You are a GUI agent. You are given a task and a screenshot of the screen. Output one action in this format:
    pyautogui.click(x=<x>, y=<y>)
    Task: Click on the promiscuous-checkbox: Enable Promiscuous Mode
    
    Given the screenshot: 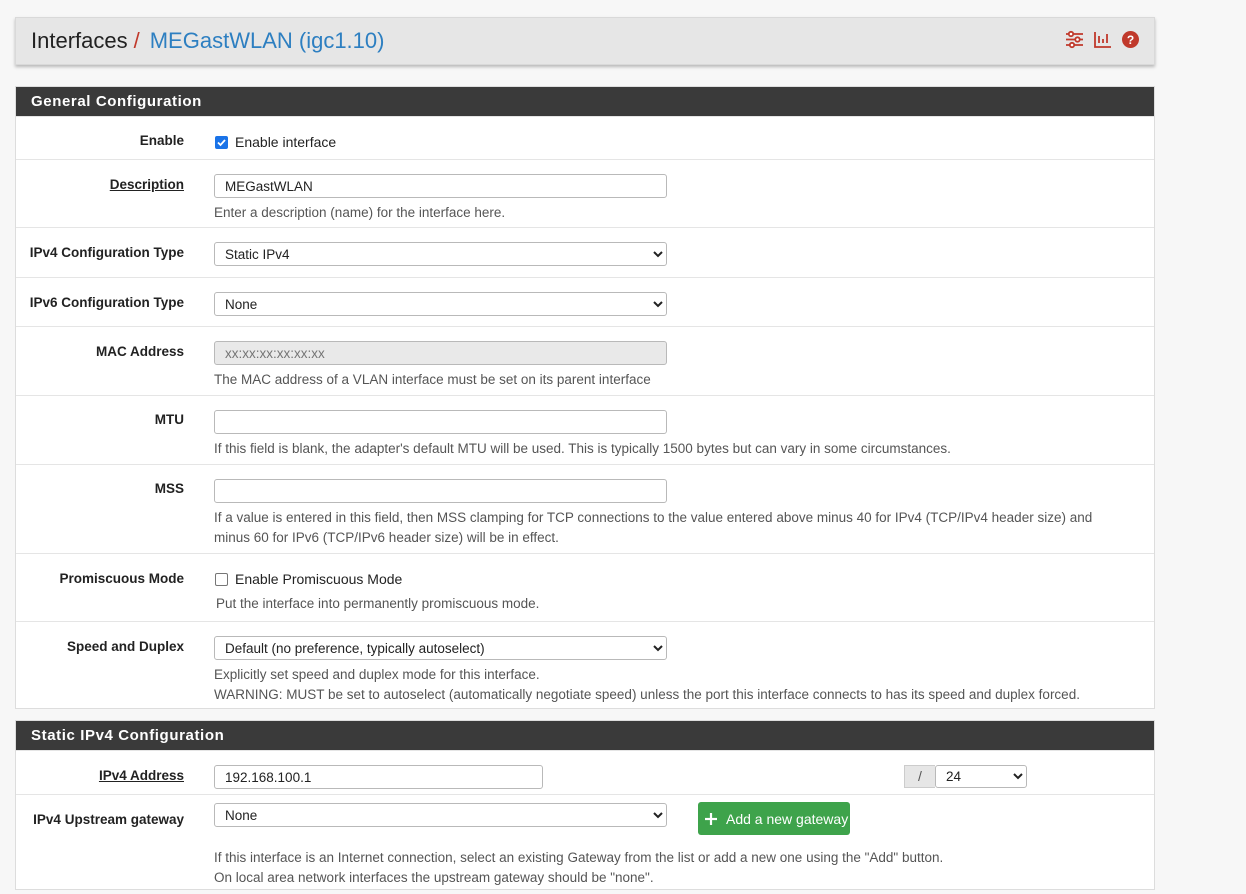 What is the action you would take?
    pyautogui.click(x=308, y=579)
    